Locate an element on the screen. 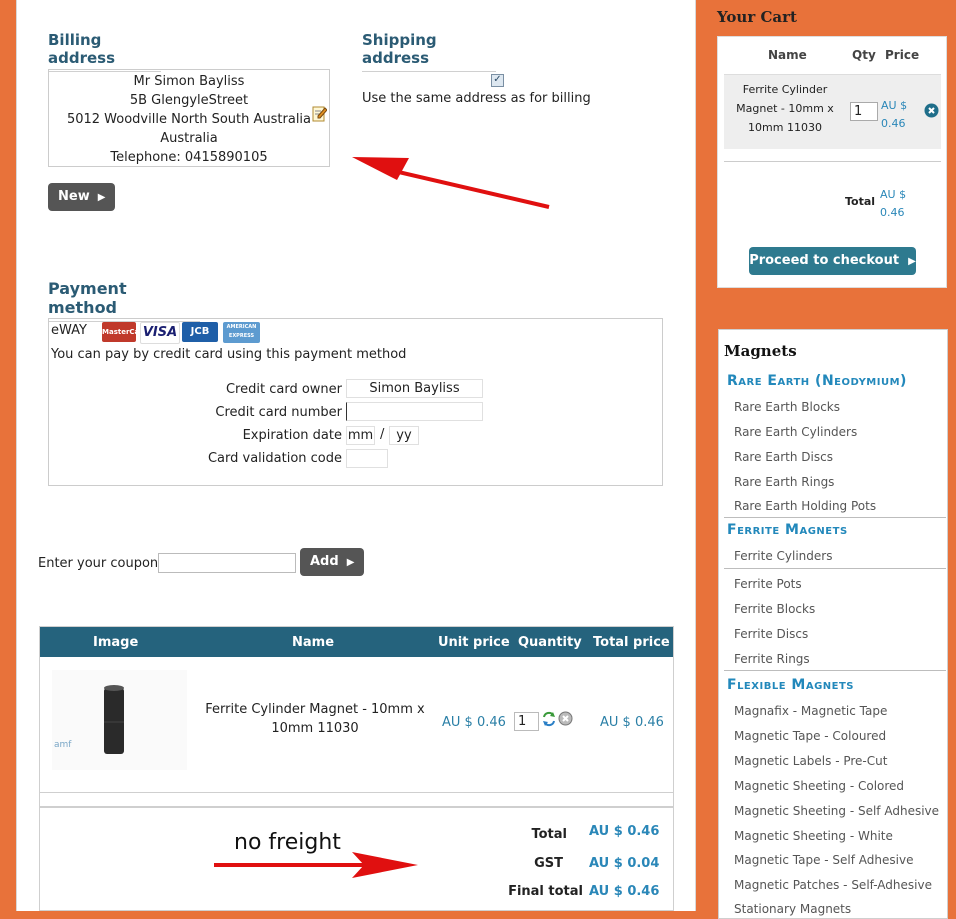 The width and height of the screenshot is (956, 919). menu-item-rare-earth-rings: Rare Earth Rings is located at coordinates (784, 482).